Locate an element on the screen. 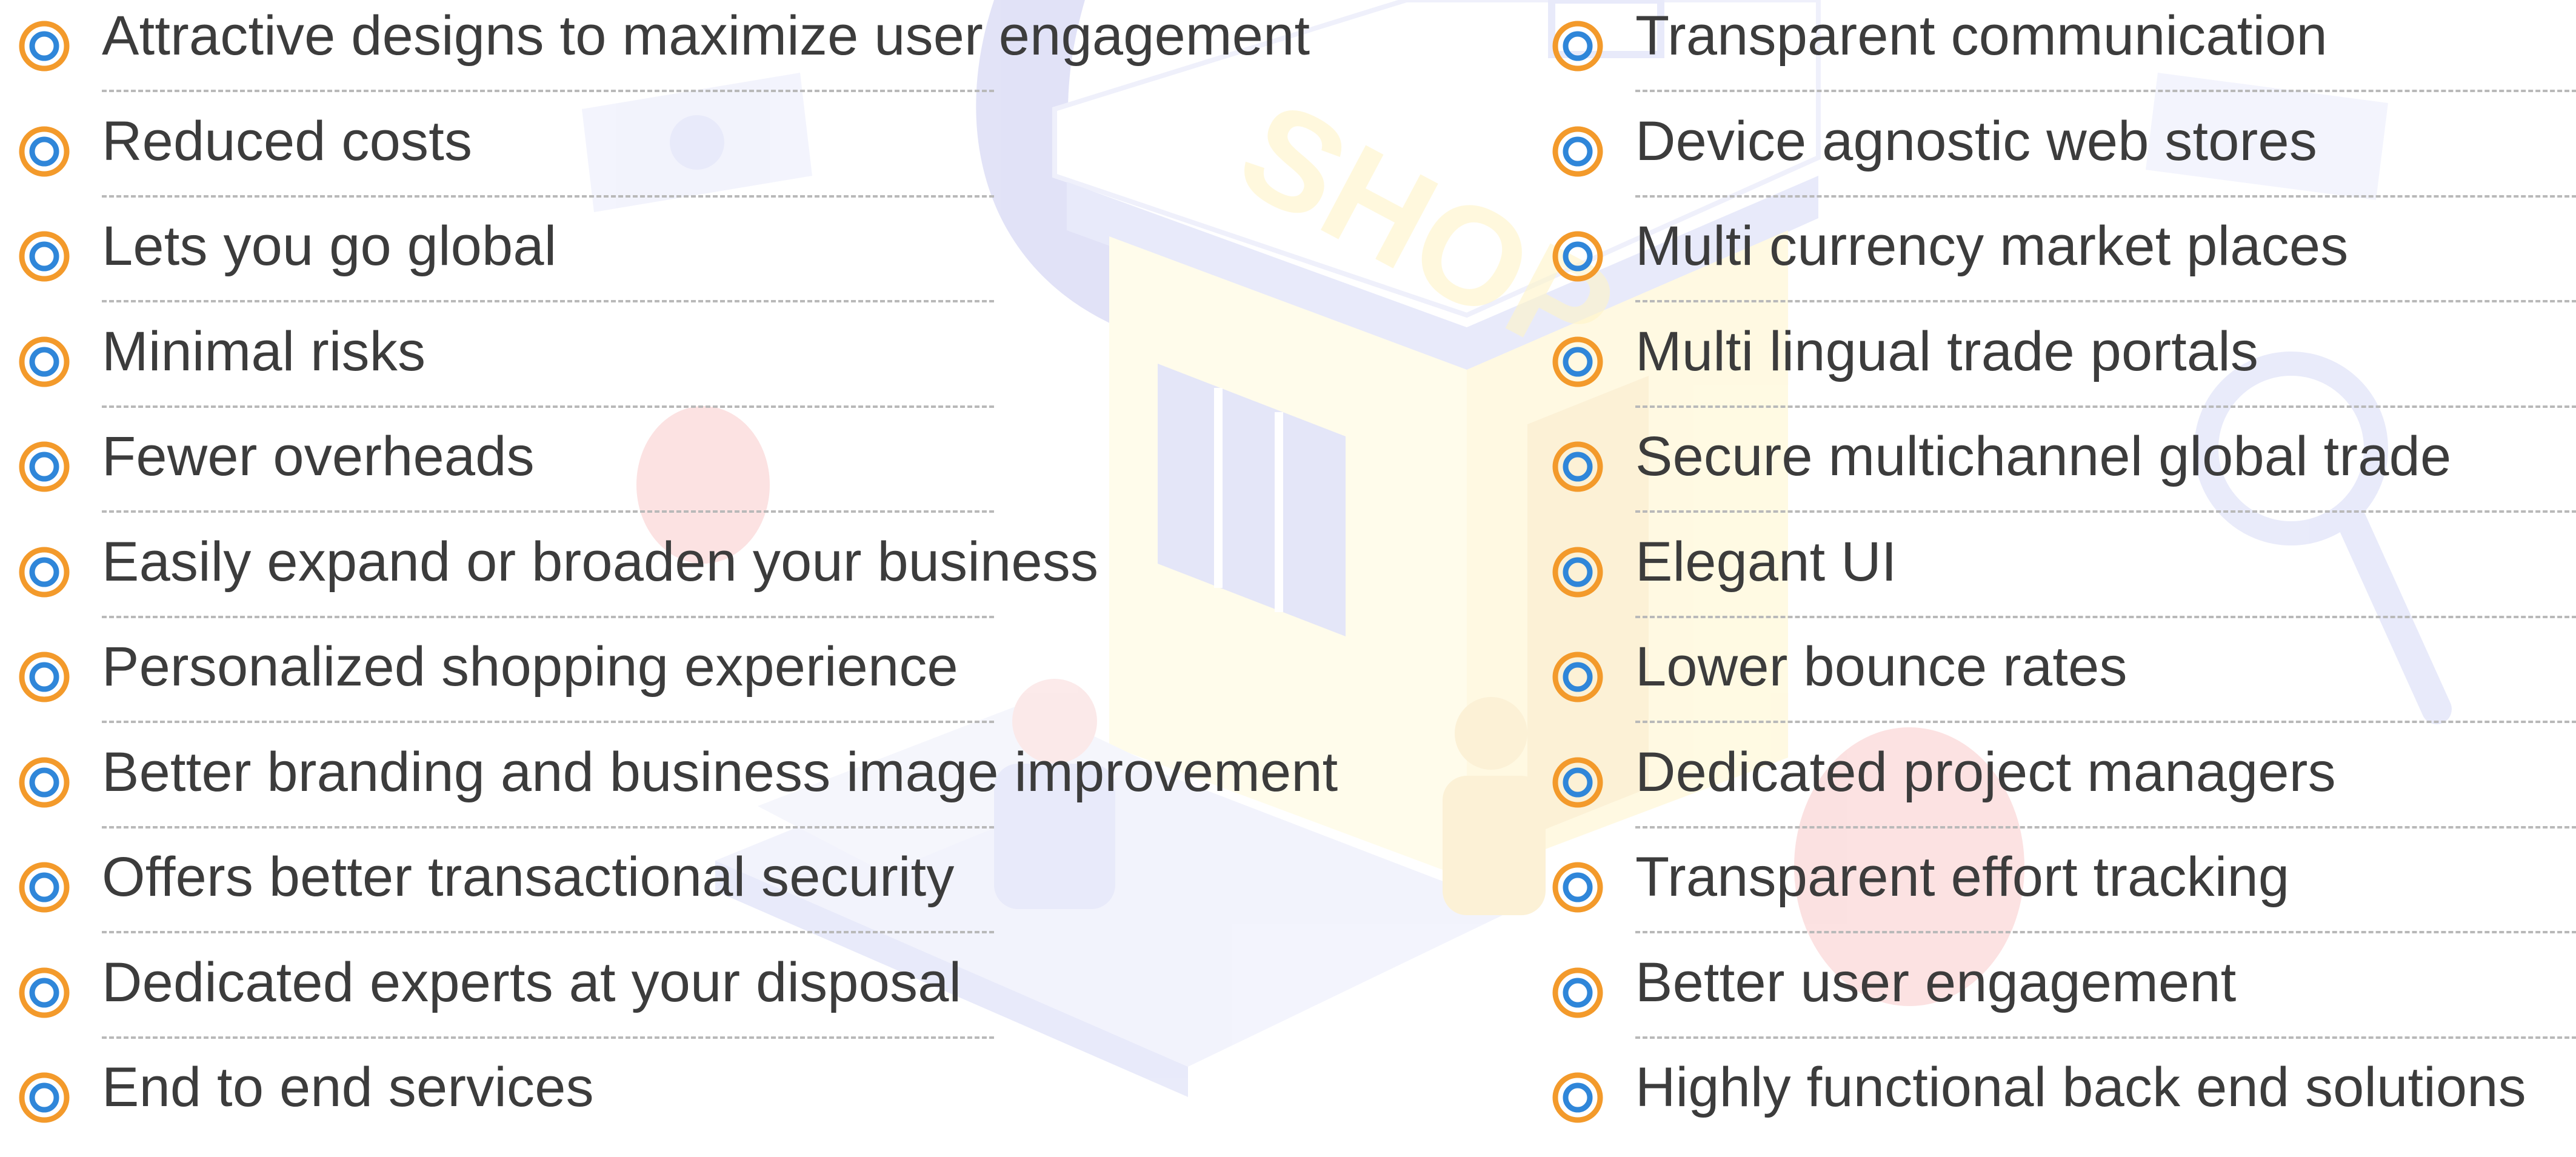 This screenshot has width=2576, height=1157. list-item: Offers better transactional security is located at coordinates (697, 894).